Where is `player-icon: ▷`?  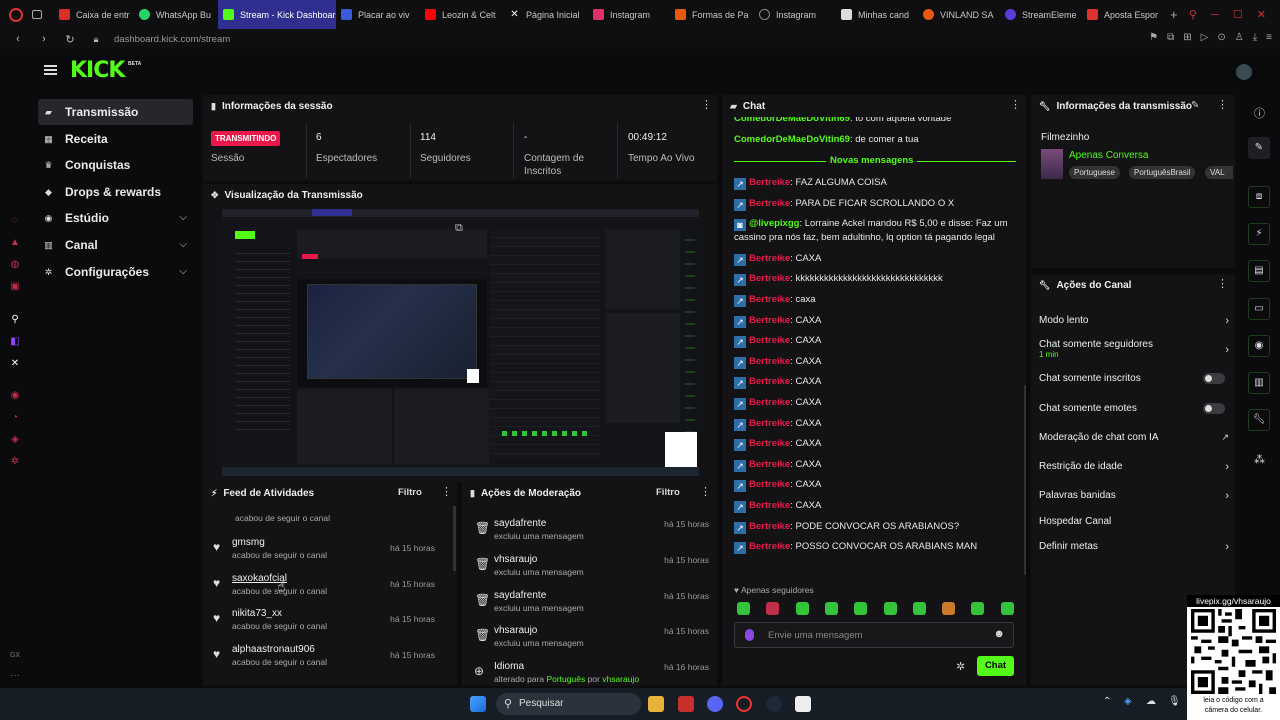
player-icon: ▷ is located at coordinates (1205, 37).